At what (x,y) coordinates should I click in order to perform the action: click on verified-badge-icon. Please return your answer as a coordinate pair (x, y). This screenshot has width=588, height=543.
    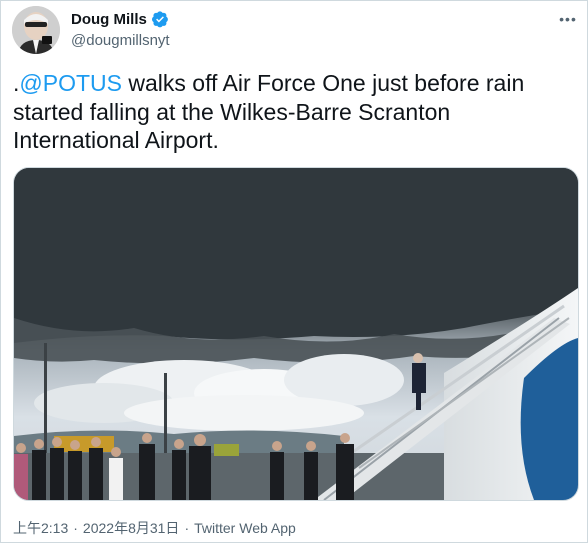
    Looking at the image, I should click on (160, 19).